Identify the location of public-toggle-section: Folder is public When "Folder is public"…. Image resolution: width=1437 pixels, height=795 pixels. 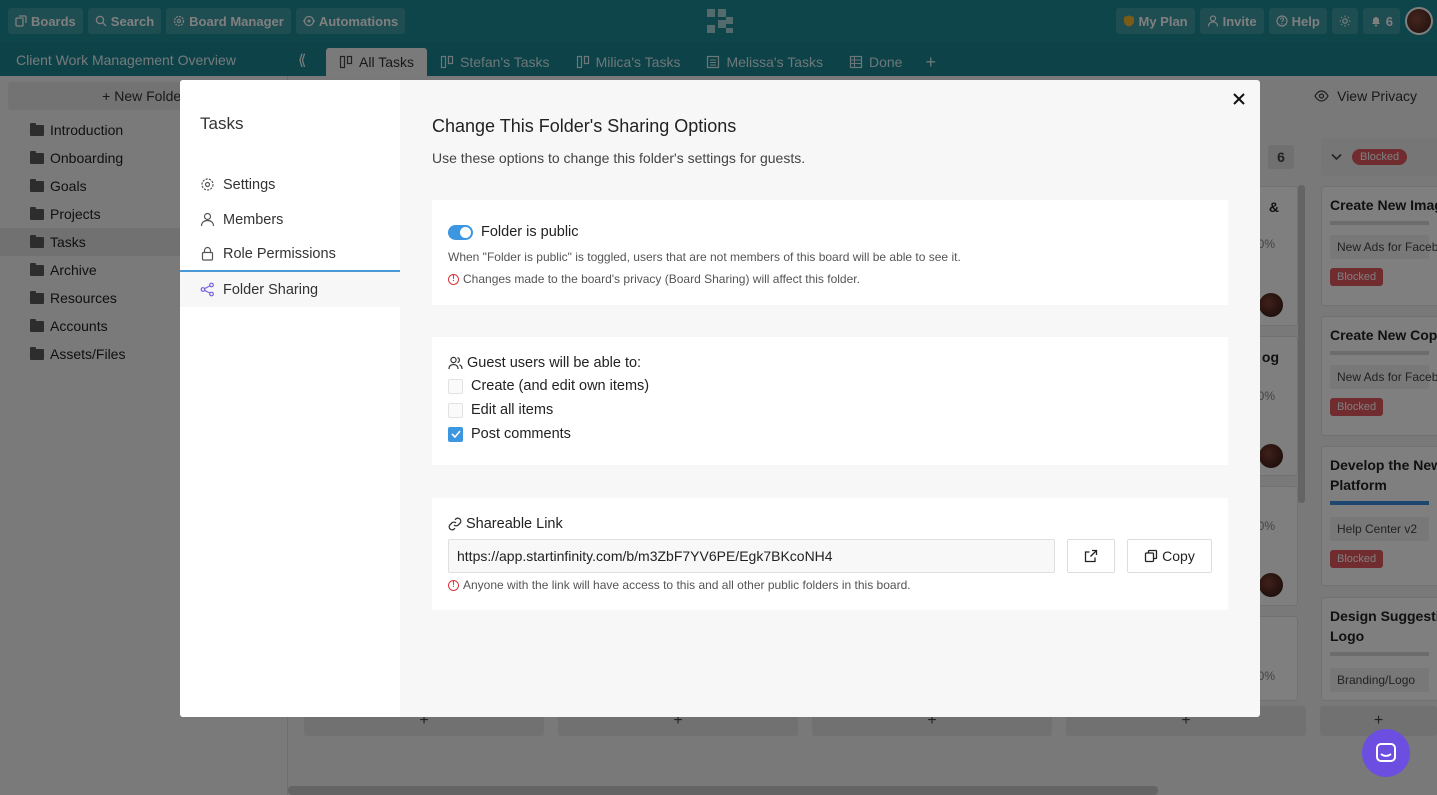
(830, 252).